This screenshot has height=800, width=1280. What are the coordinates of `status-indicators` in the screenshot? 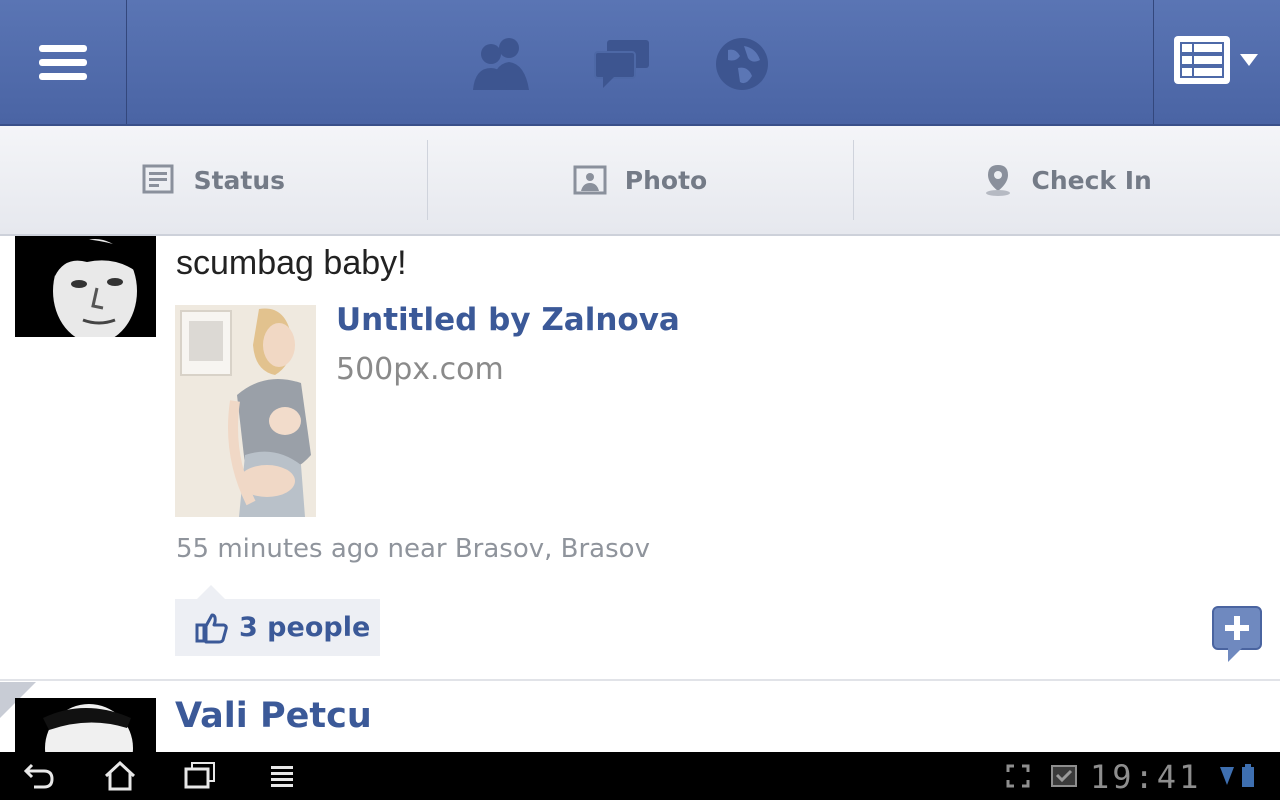 It's located at (1238, 776).